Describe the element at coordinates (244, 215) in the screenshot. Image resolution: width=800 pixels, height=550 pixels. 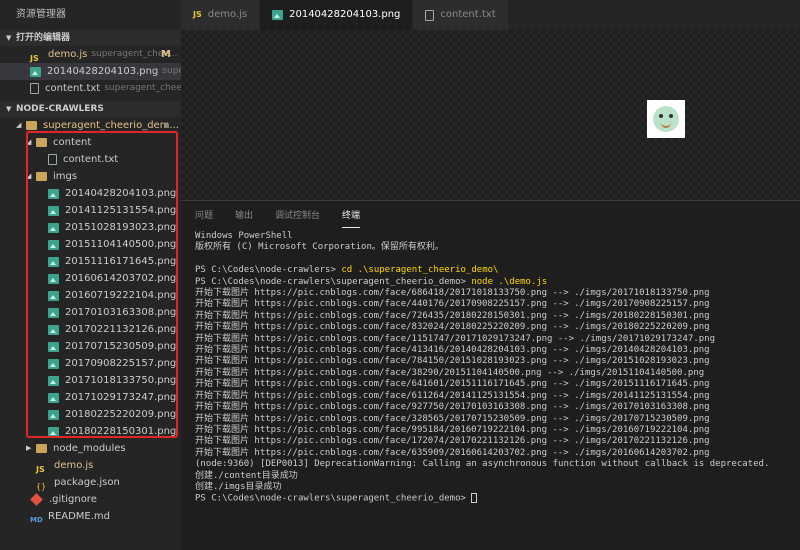
I see `tab-output: 输出` at that location.